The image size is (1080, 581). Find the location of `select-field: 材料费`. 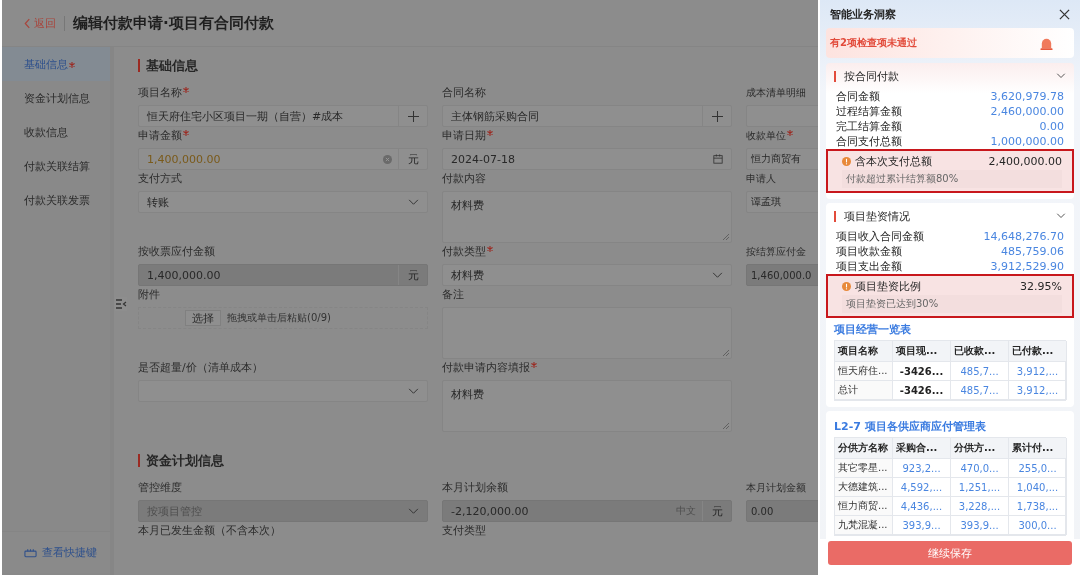

select-field: 材料费 is located at coordinates (587, 275).